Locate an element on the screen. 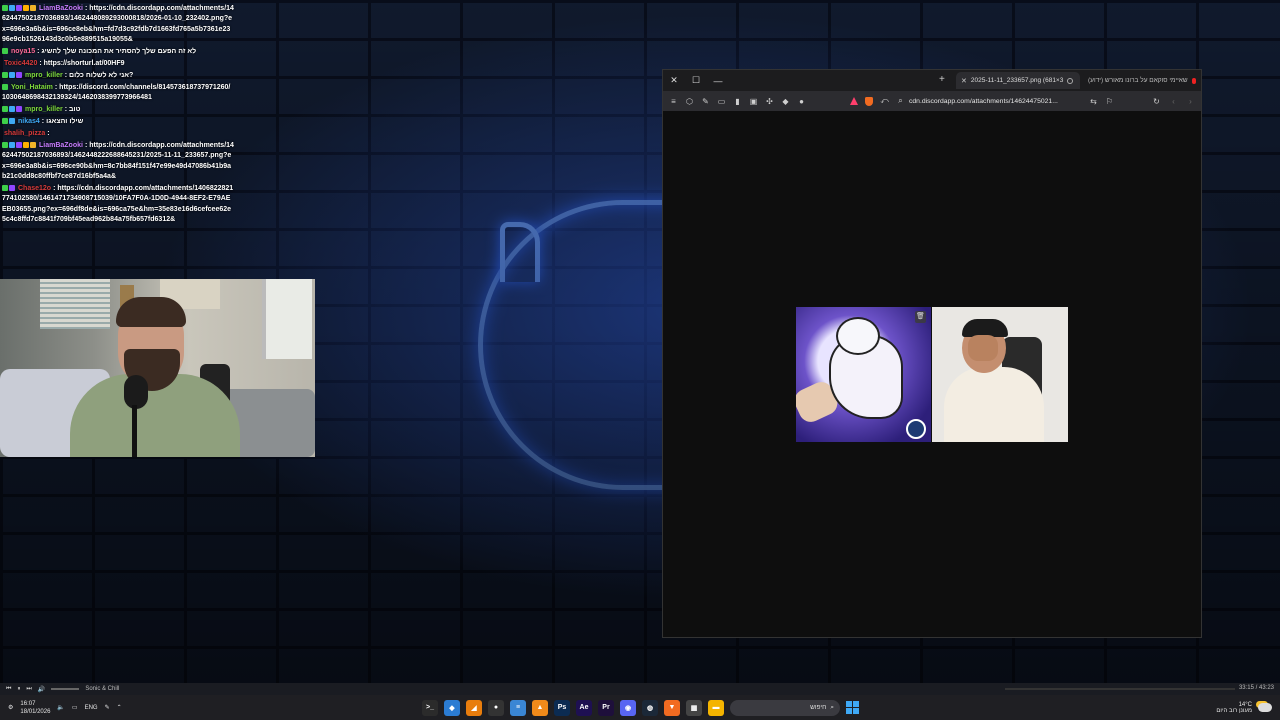  close-window-button: ✕ is located at coordinates (674, 80).